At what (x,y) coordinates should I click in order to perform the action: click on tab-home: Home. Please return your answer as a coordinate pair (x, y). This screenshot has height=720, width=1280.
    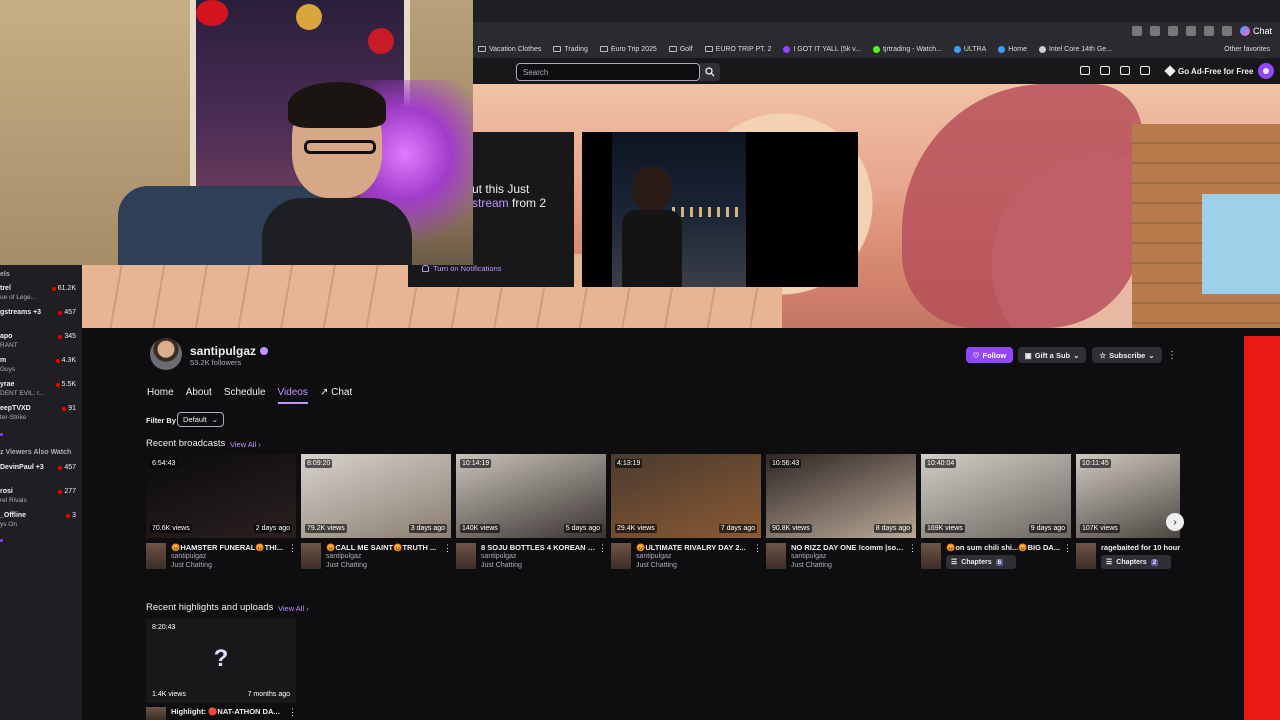
    Looking at the image, I should click on (160, 395).